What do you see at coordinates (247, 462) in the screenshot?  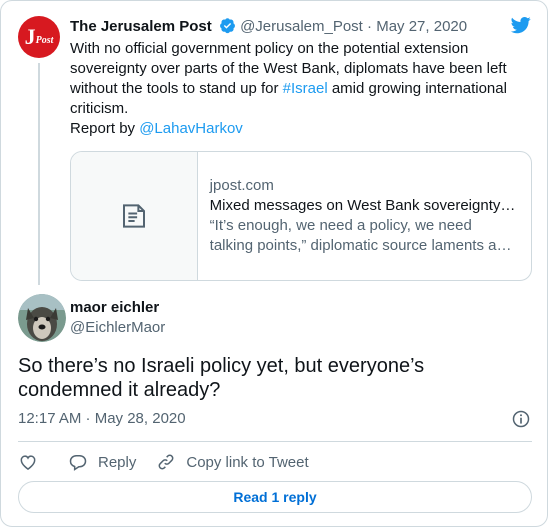 I see `copy-link-label: Copy link to Tweet` at bounding box center [247, 462].